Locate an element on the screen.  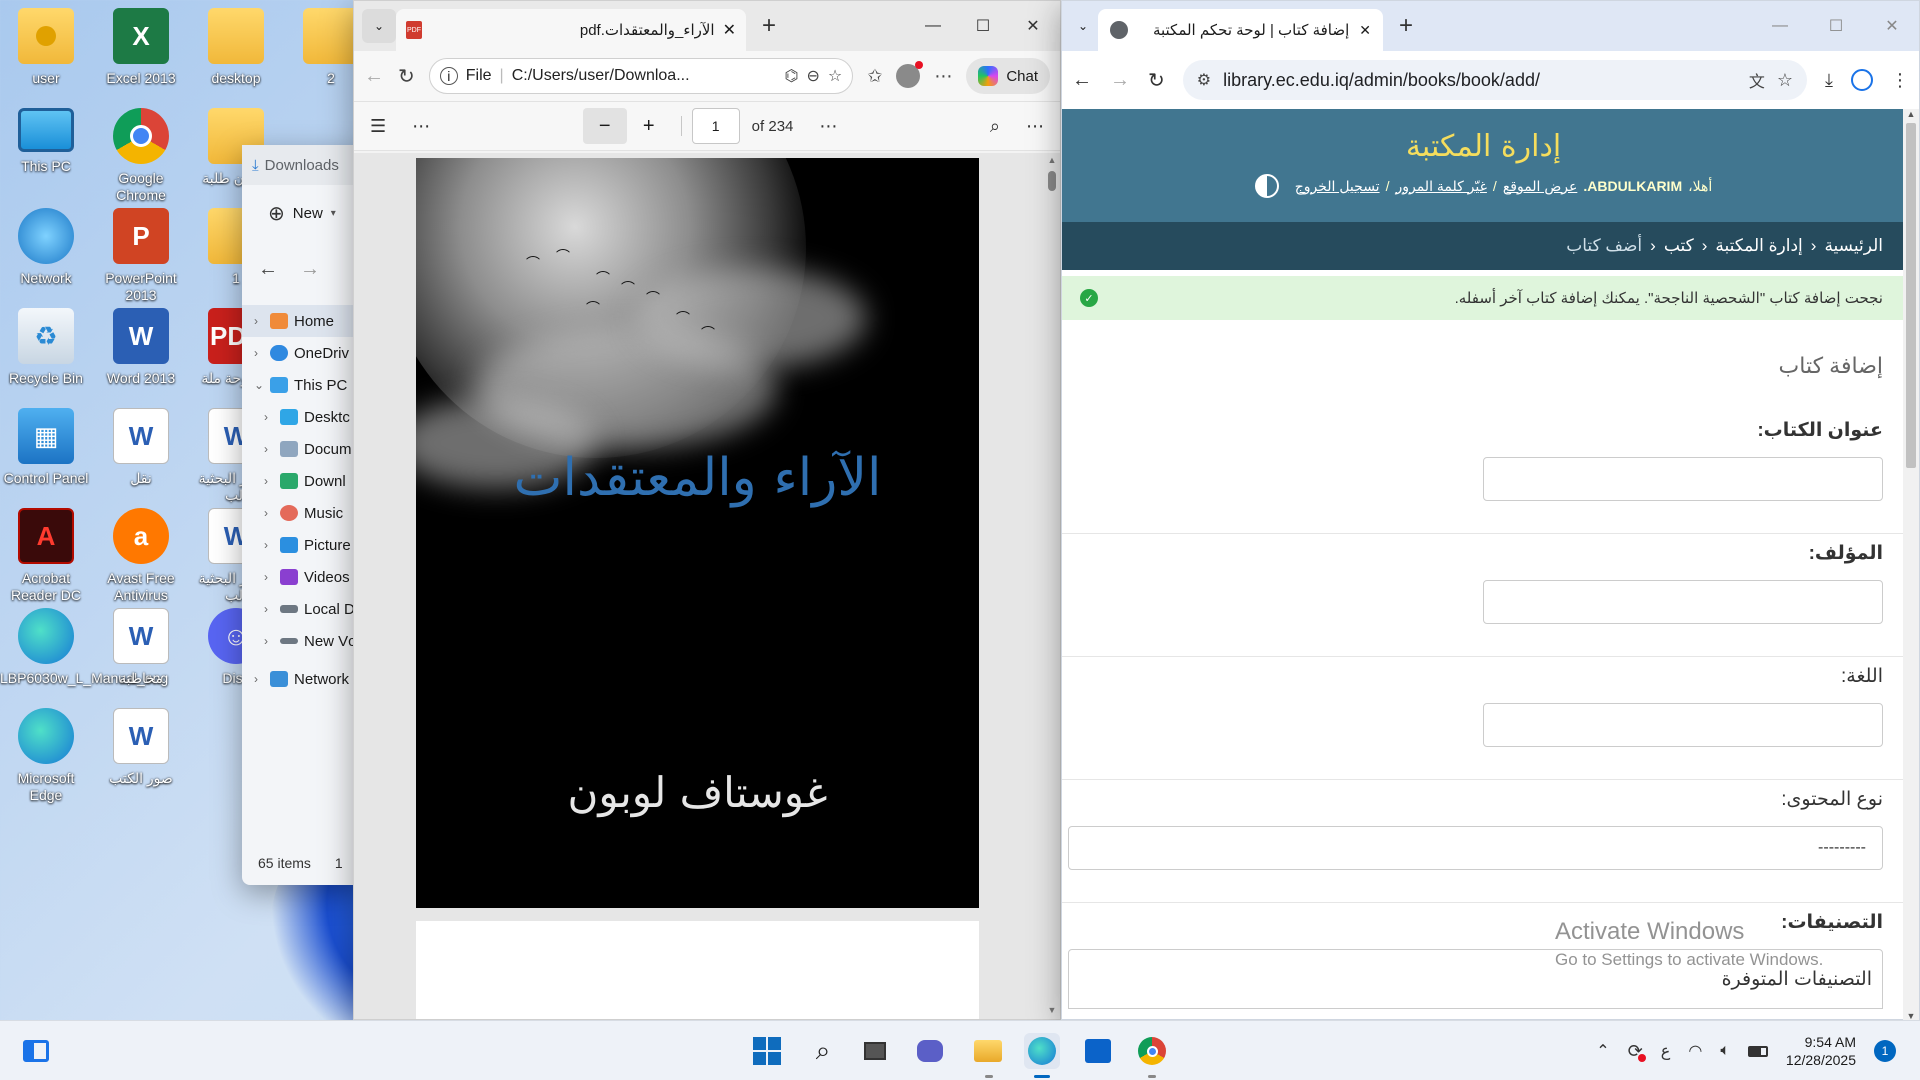
zoom-out-button: − is located at coordinates (604, 126).